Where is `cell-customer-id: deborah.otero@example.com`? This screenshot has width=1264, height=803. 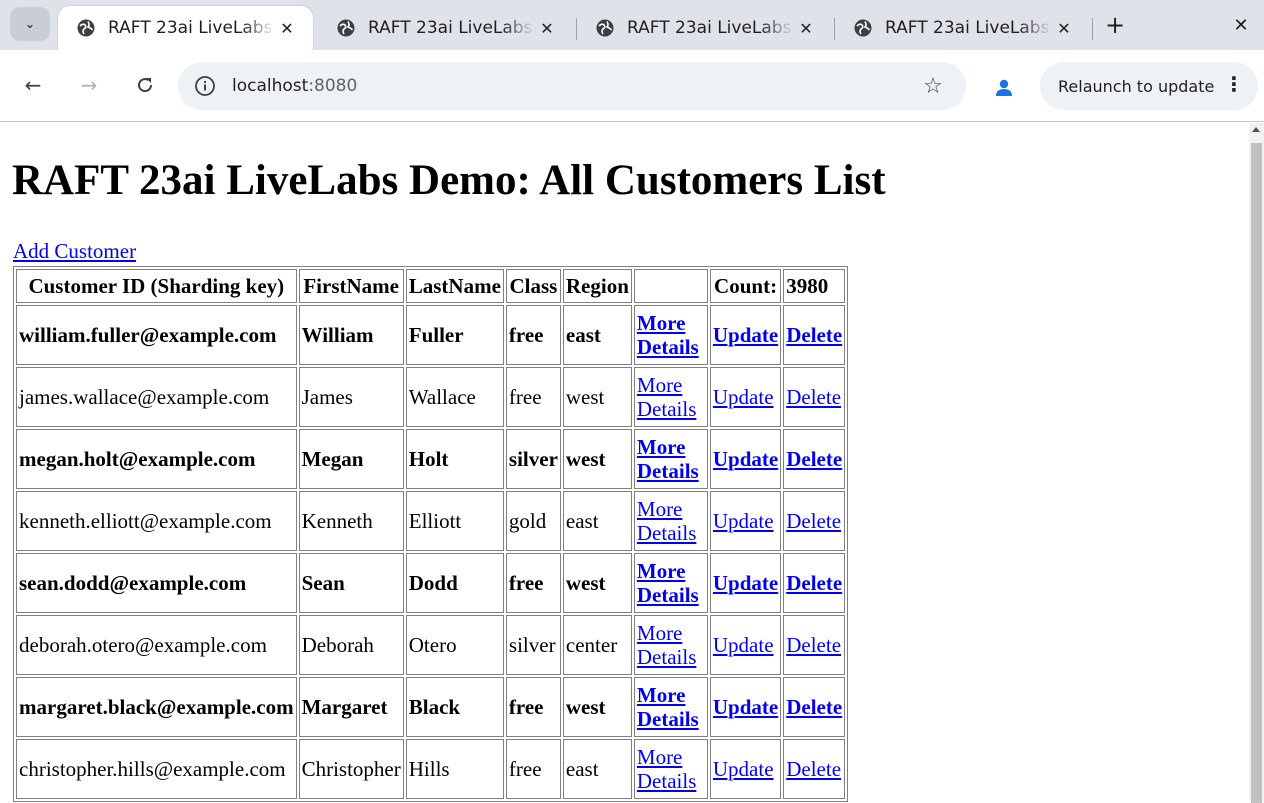 cell-customer-id: deborah.otero@example.com is located at coordinates (156, 645).